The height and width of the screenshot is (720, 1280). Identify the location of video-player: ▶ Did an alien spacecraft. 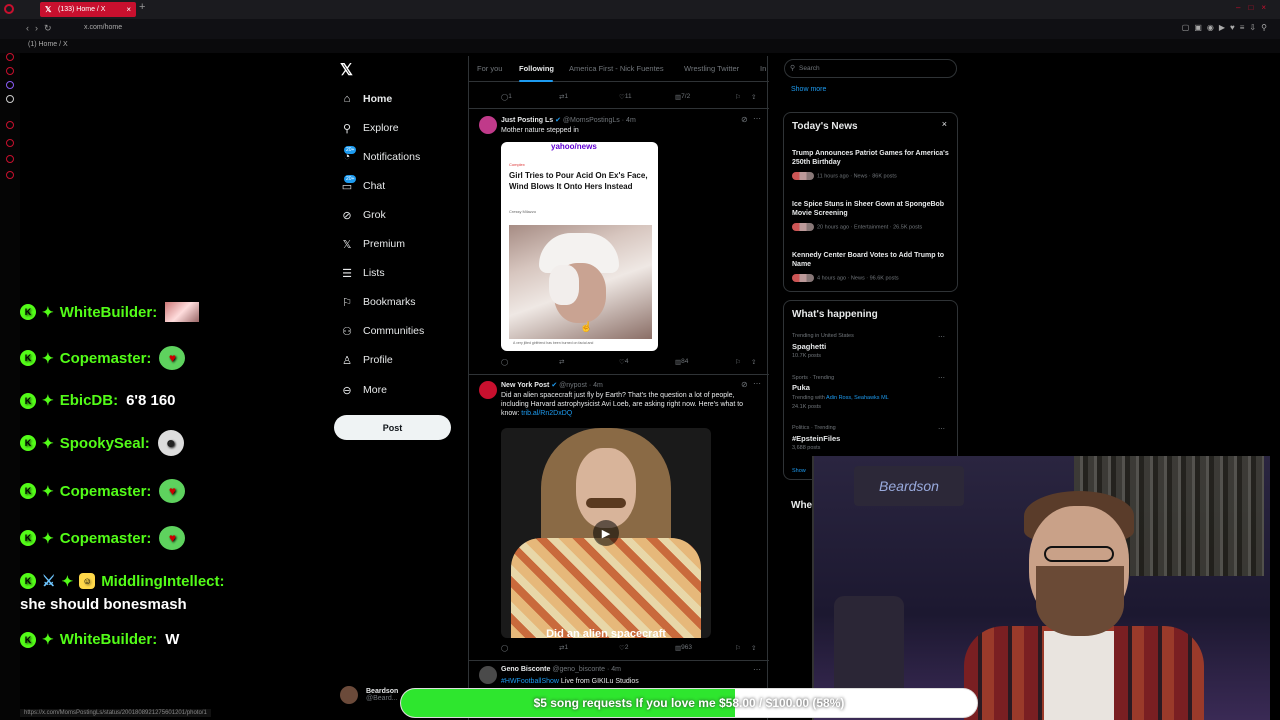
(606, 533).